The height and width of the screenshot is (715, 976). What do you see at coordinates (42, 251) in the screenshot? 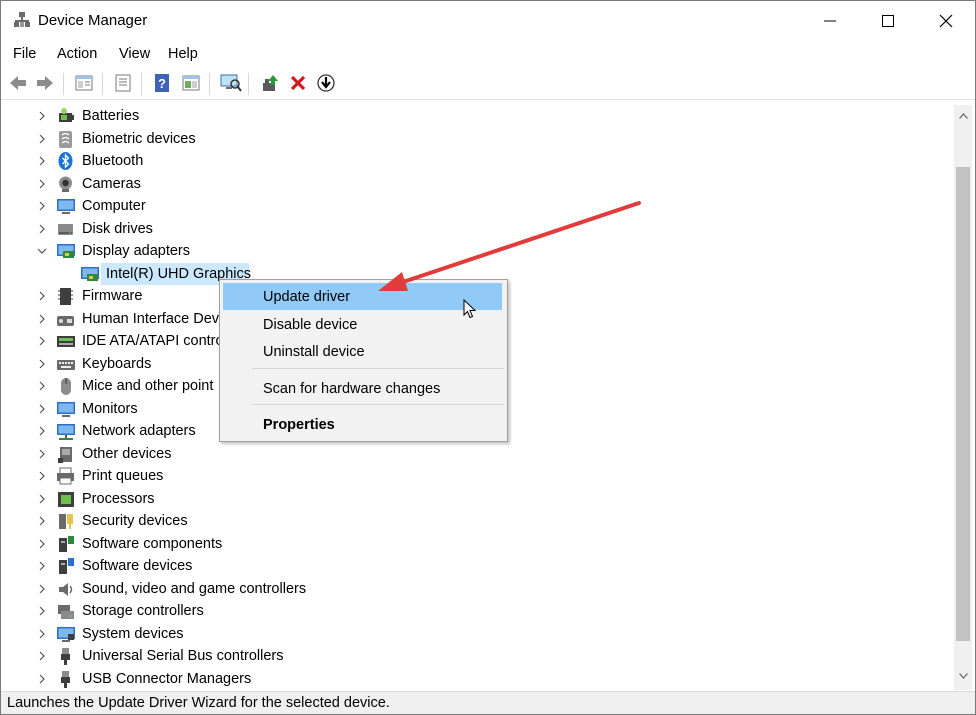
I see `chevron-down-icon` at bounding box center [42, 251].